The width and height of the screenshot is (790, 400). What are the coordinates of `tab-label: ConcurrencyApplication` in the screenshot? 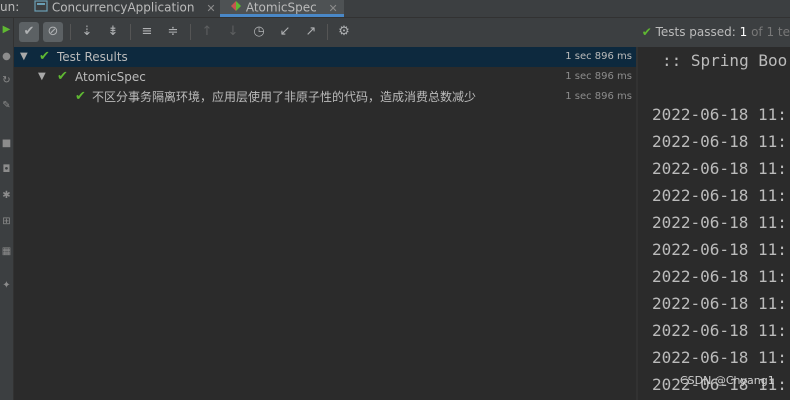 It's located at (123, 7).